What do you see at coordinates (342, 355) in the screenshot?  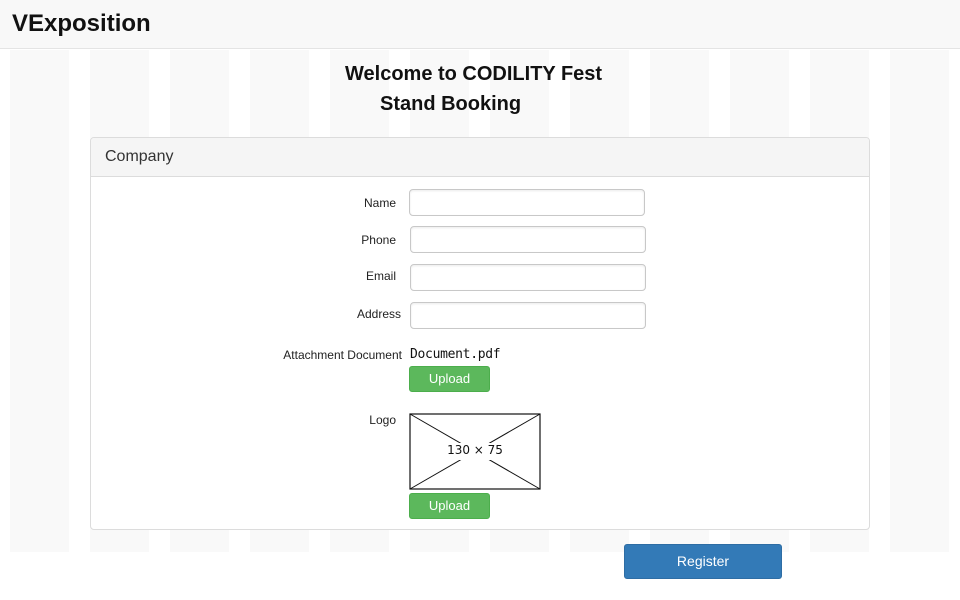 I see `attachment-label: Attachment Document` at bounding box center [342, 355].